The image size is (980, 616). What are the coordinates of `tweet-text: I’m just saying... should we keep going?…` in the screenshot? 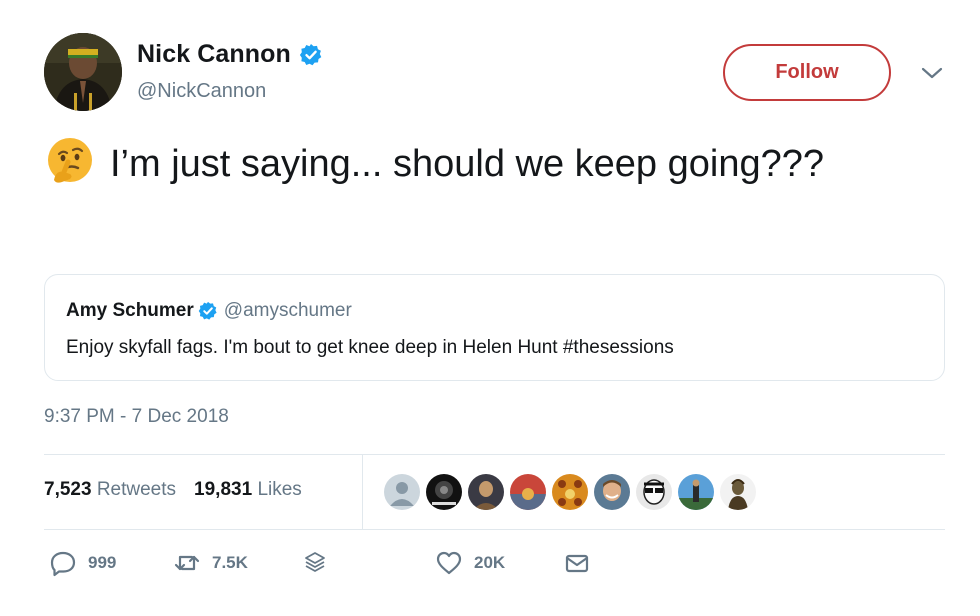 It's located at (474, 163).